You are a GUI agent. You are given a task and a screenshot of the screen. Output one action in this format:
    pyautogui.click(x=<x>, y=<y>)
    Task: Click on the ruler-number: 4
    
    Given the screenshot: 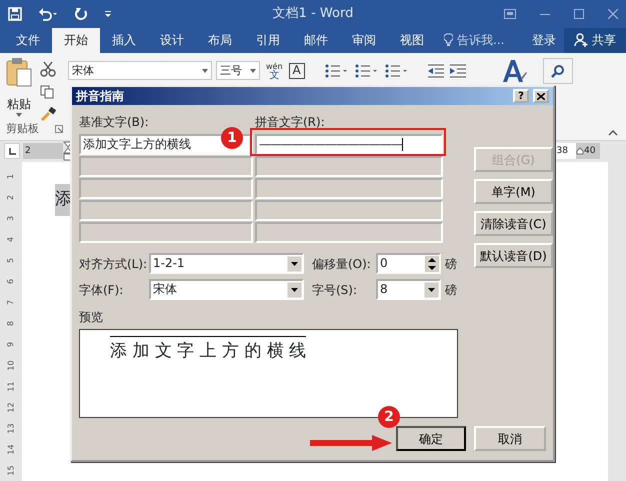 What is the action you would take?
    pyautogui.click(x=11, y=239)
    